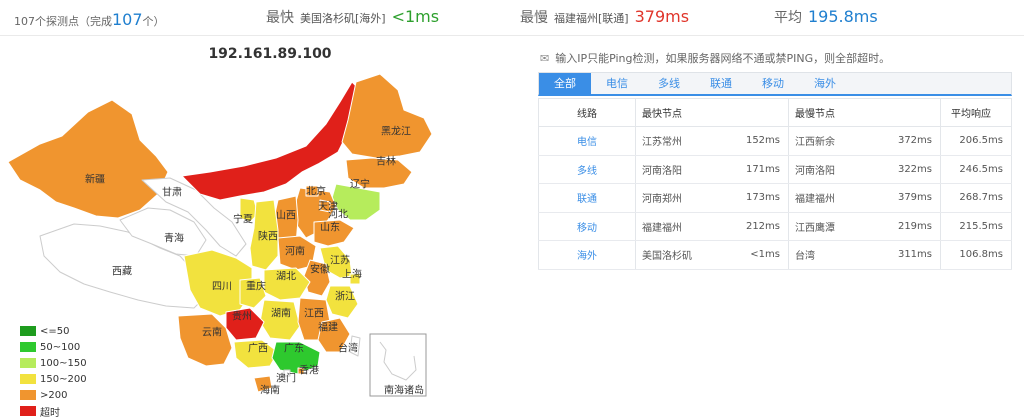  I want to click on label-xizang: 西藏, so click(122, 272).